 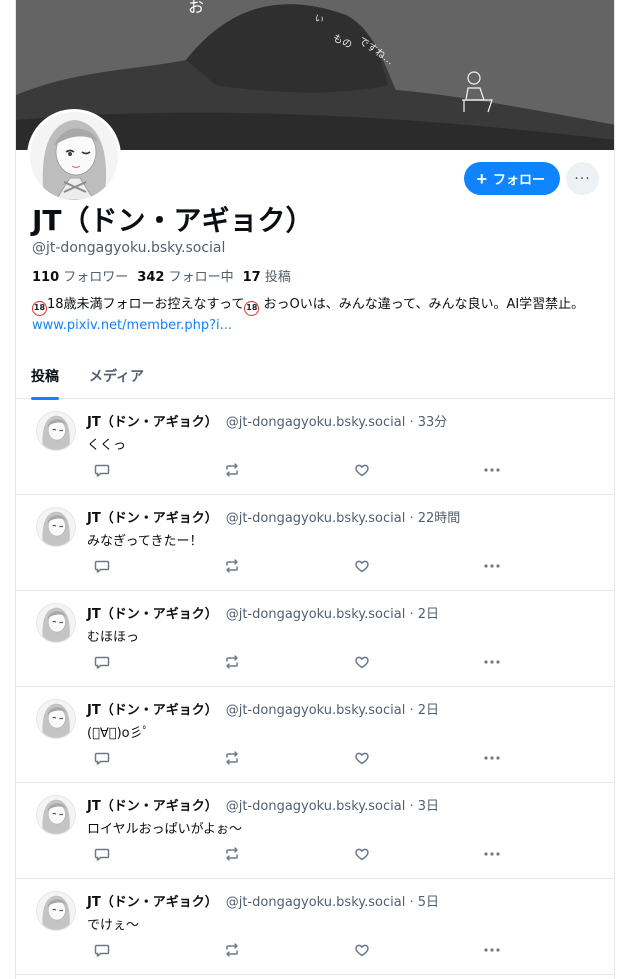 What do you see at coordinates (164, 829) in the screenshot?
I see `post-text: ロイヤルおっぱいがよぉ〜` at bounding box center [164, 829].